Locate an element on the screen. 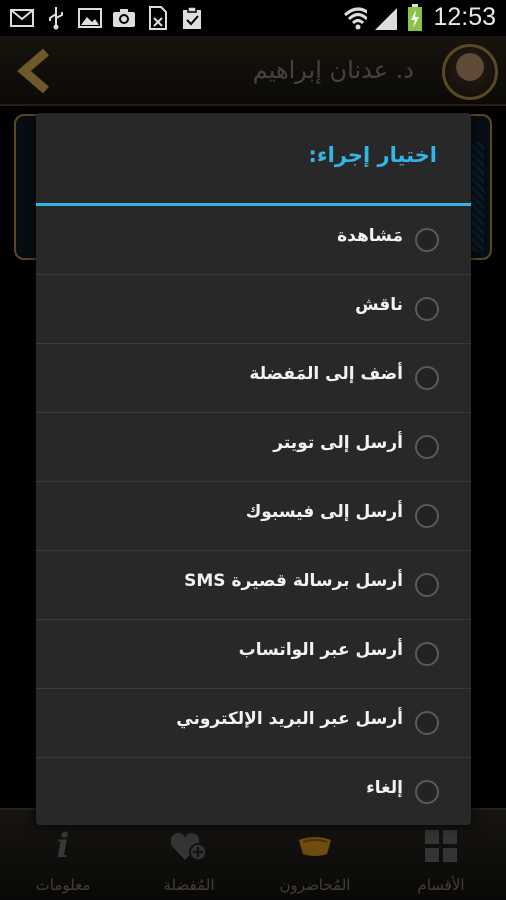  option-label: إلغاء is located at coordinates (384, 788).